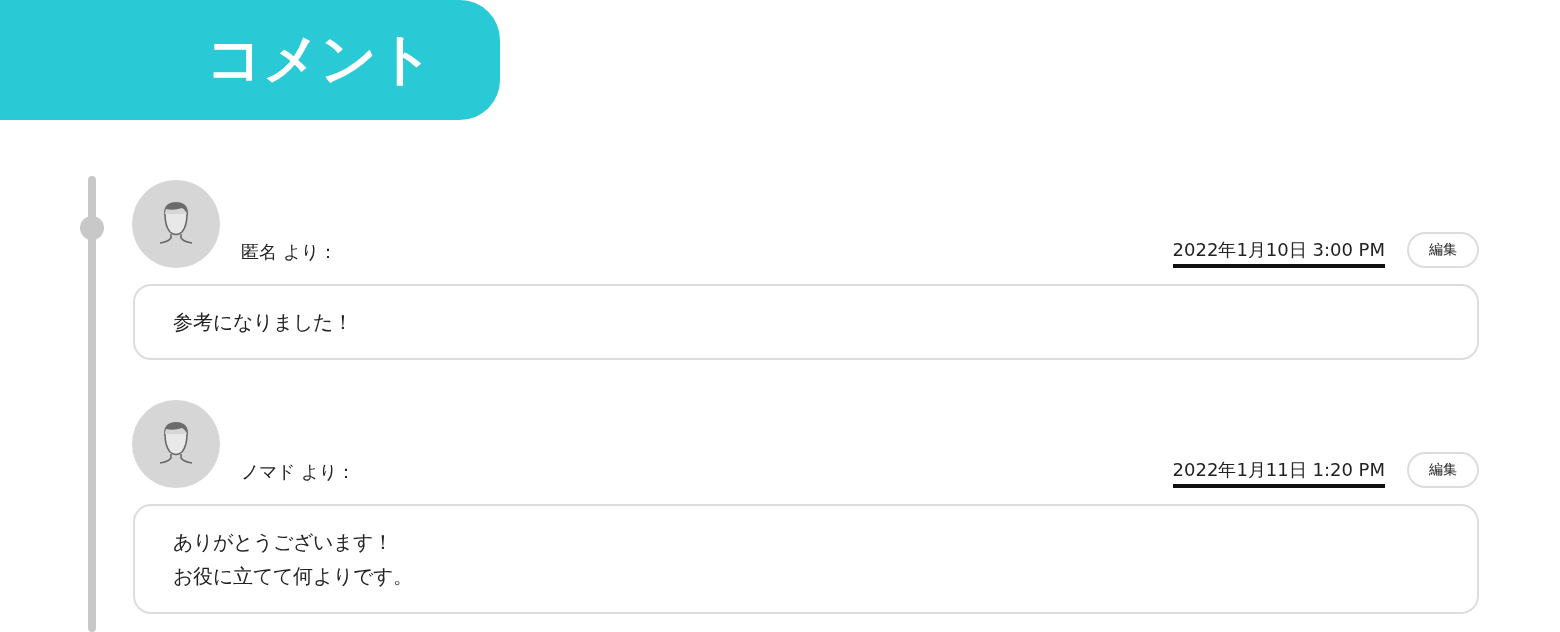  I want to click on section-title: コメント, so click(320, 59).